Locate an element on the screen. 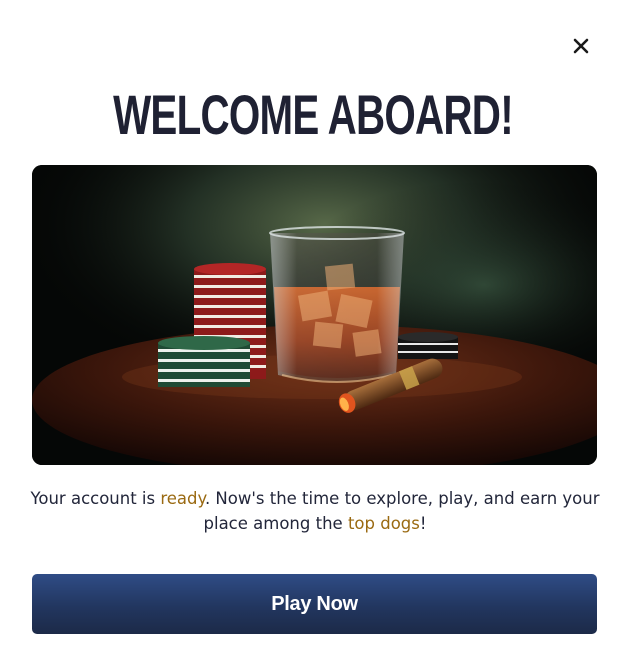 The height and width of the screenshot is (661, 626). message-part-3: ! is located at coordinates (423, 523).